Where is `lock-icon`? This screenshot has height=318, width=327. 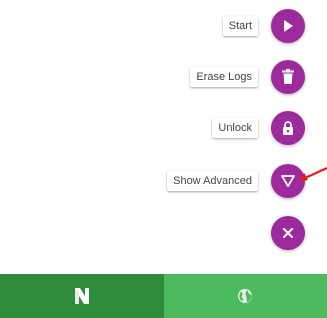
lock-icon is located at coordinates (288, 128).